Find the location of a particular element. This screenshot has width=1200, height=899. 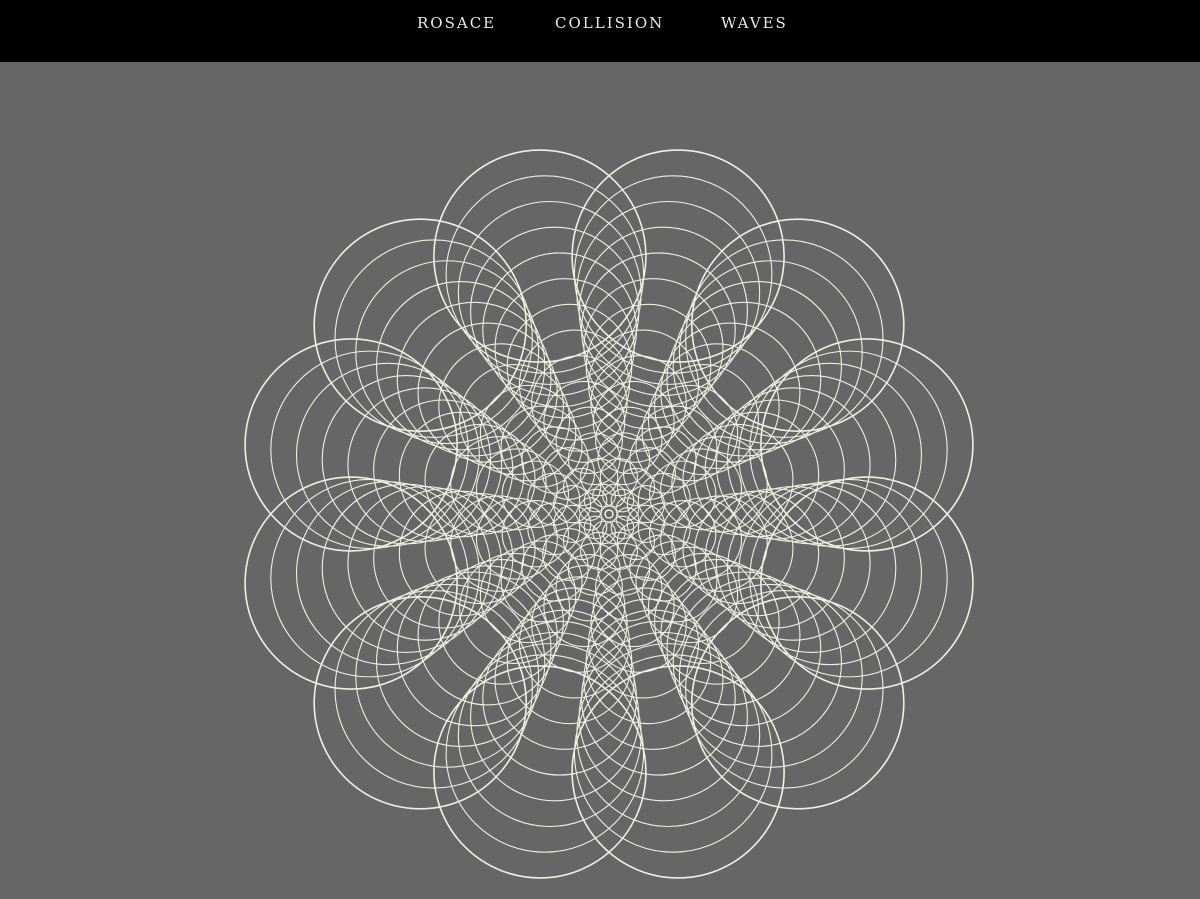

nav-link-rosace: ROSACE is located at coordinates (456, 23).